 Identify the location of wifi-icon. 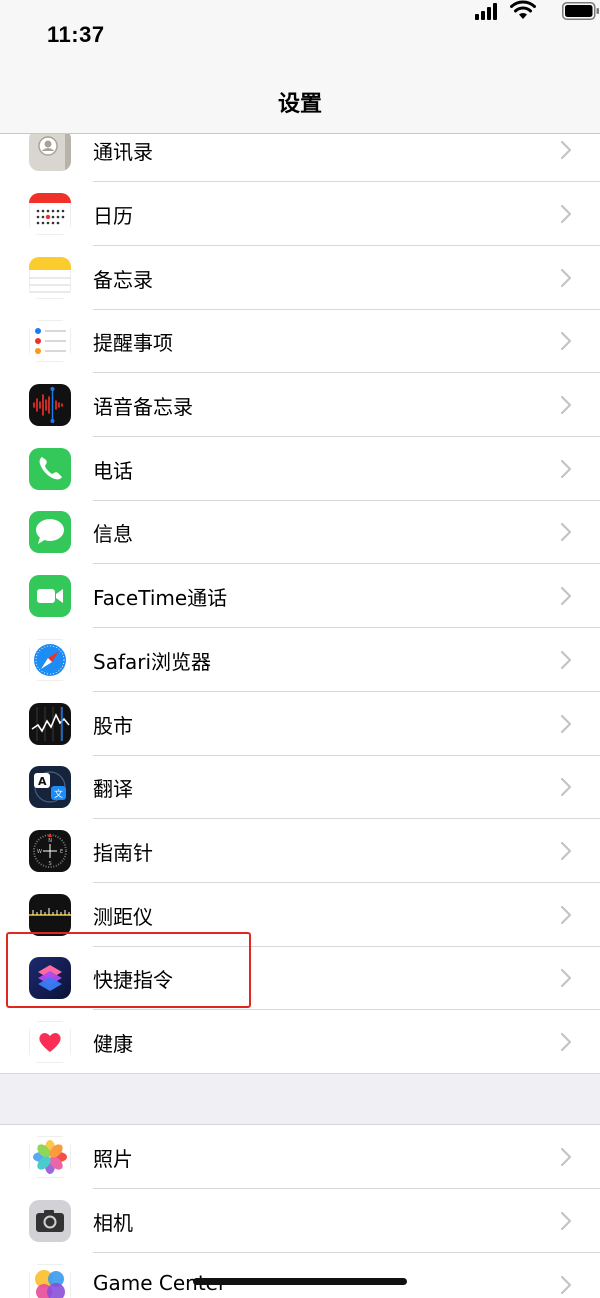
(523, 9).